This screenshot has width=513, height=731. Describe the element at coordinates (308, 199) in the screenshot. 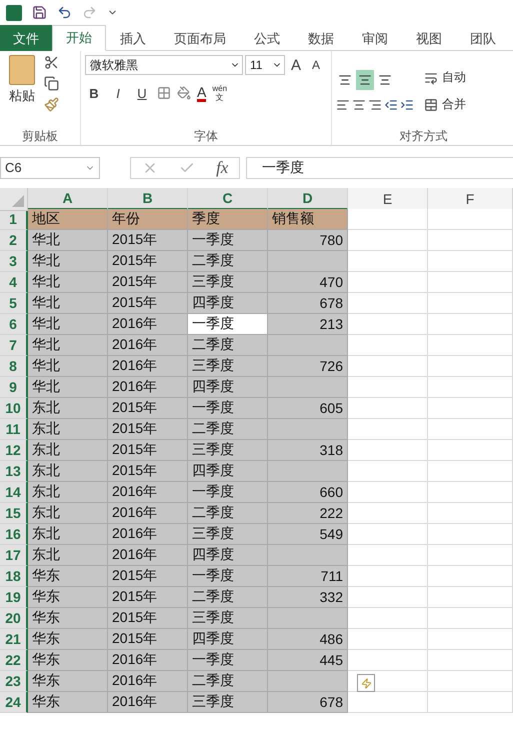

I see `column-header: D` at that location.